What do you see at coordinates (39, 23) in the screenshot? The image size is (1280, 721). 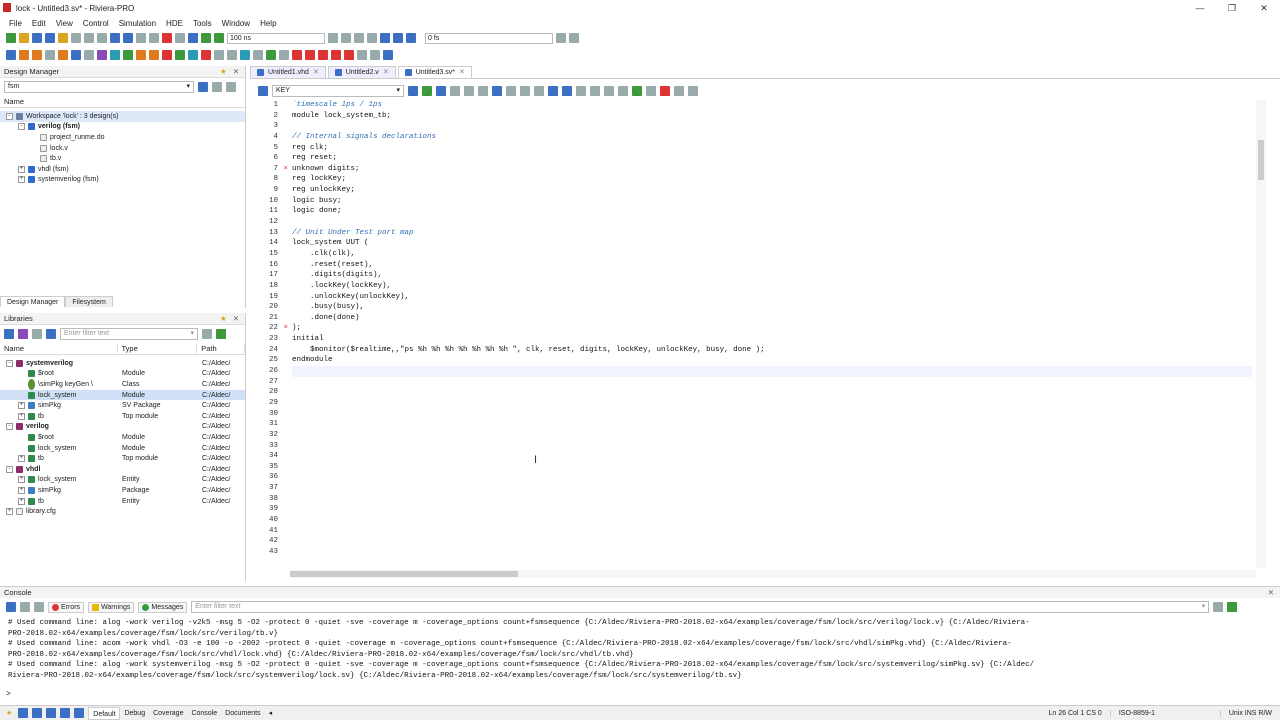 I see `menu-item-edit: Edit` at bounding box center [39, 23].